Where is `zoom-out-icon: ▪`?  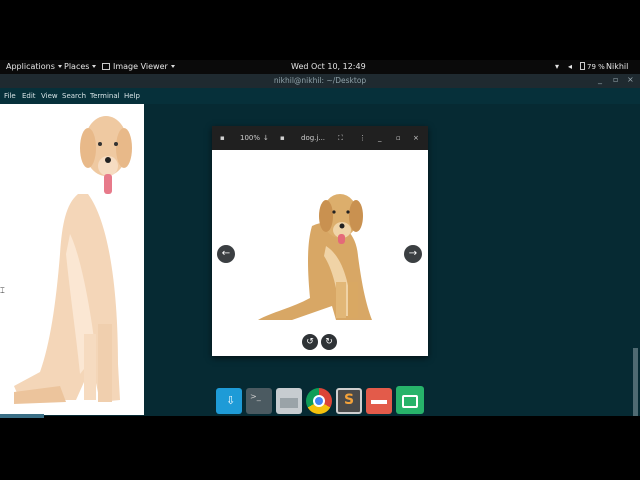
zoom-out-icon: ▪ is located at coordinates (222, 138).